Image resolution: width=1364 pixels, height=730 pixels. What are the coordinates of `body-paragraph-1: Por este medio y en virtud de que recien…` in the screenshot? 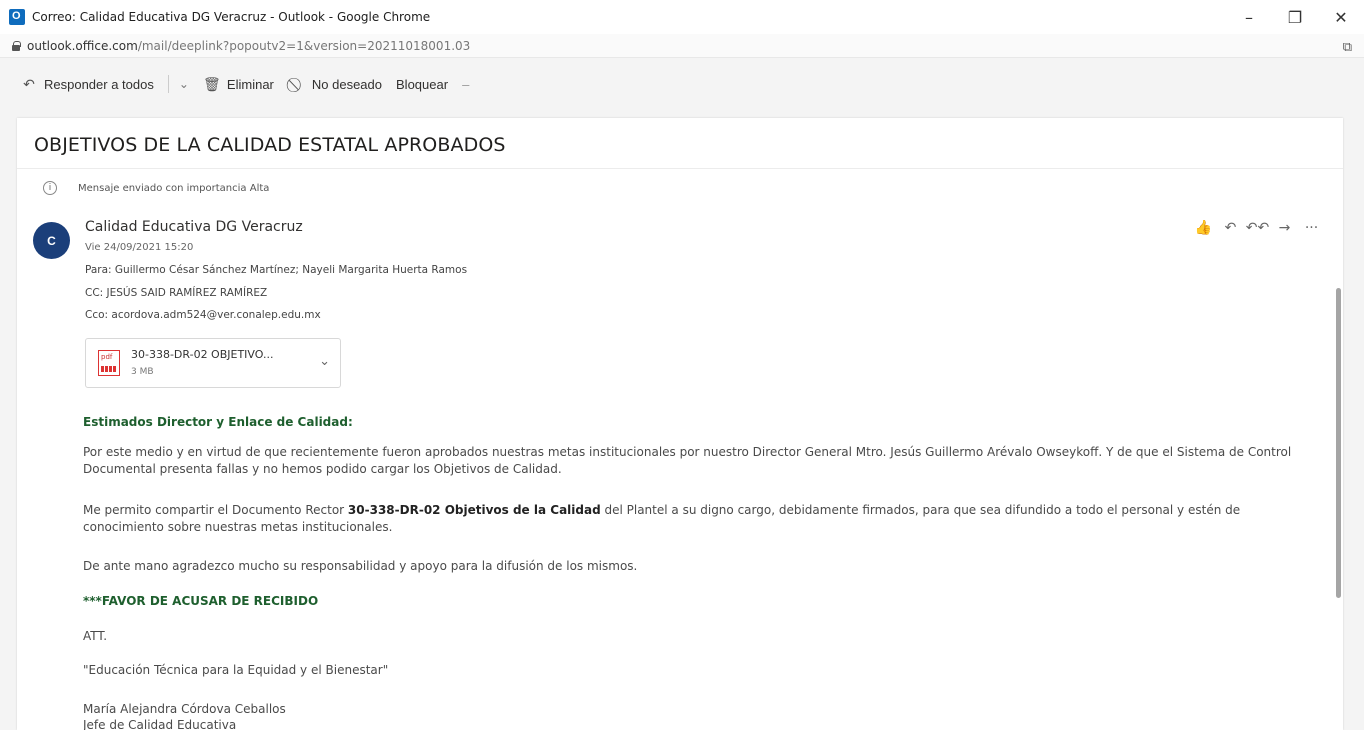 It's located at (687, 460).